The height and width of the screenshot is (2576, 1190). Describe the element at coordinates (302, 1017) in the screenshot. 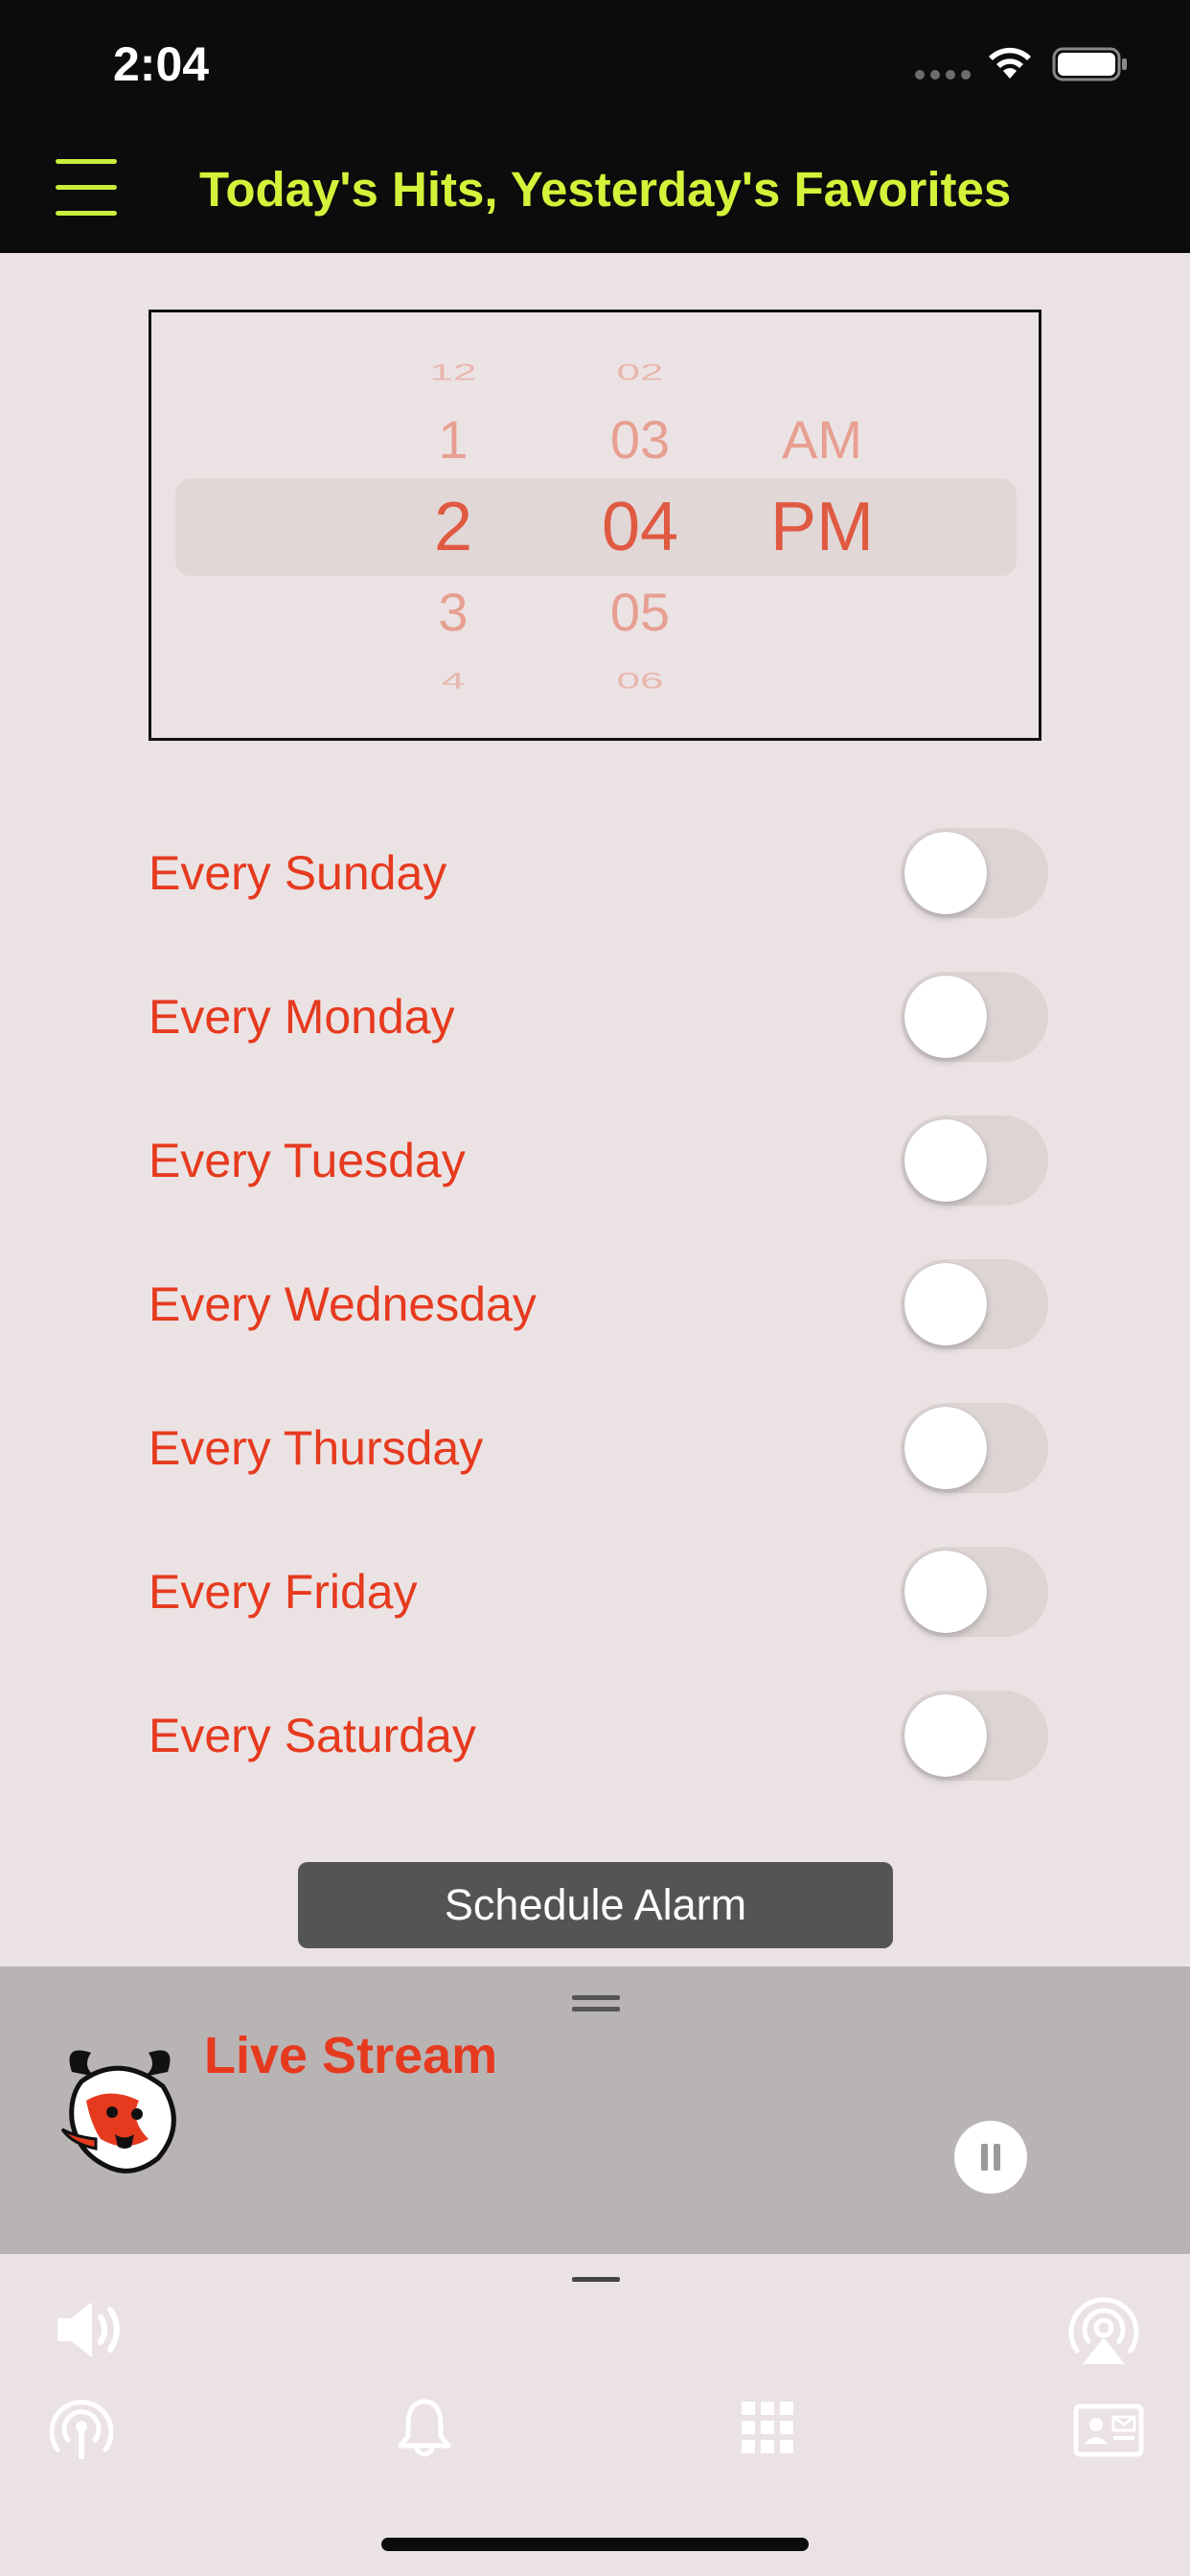

I see `day-label: Every Monday` at that location.